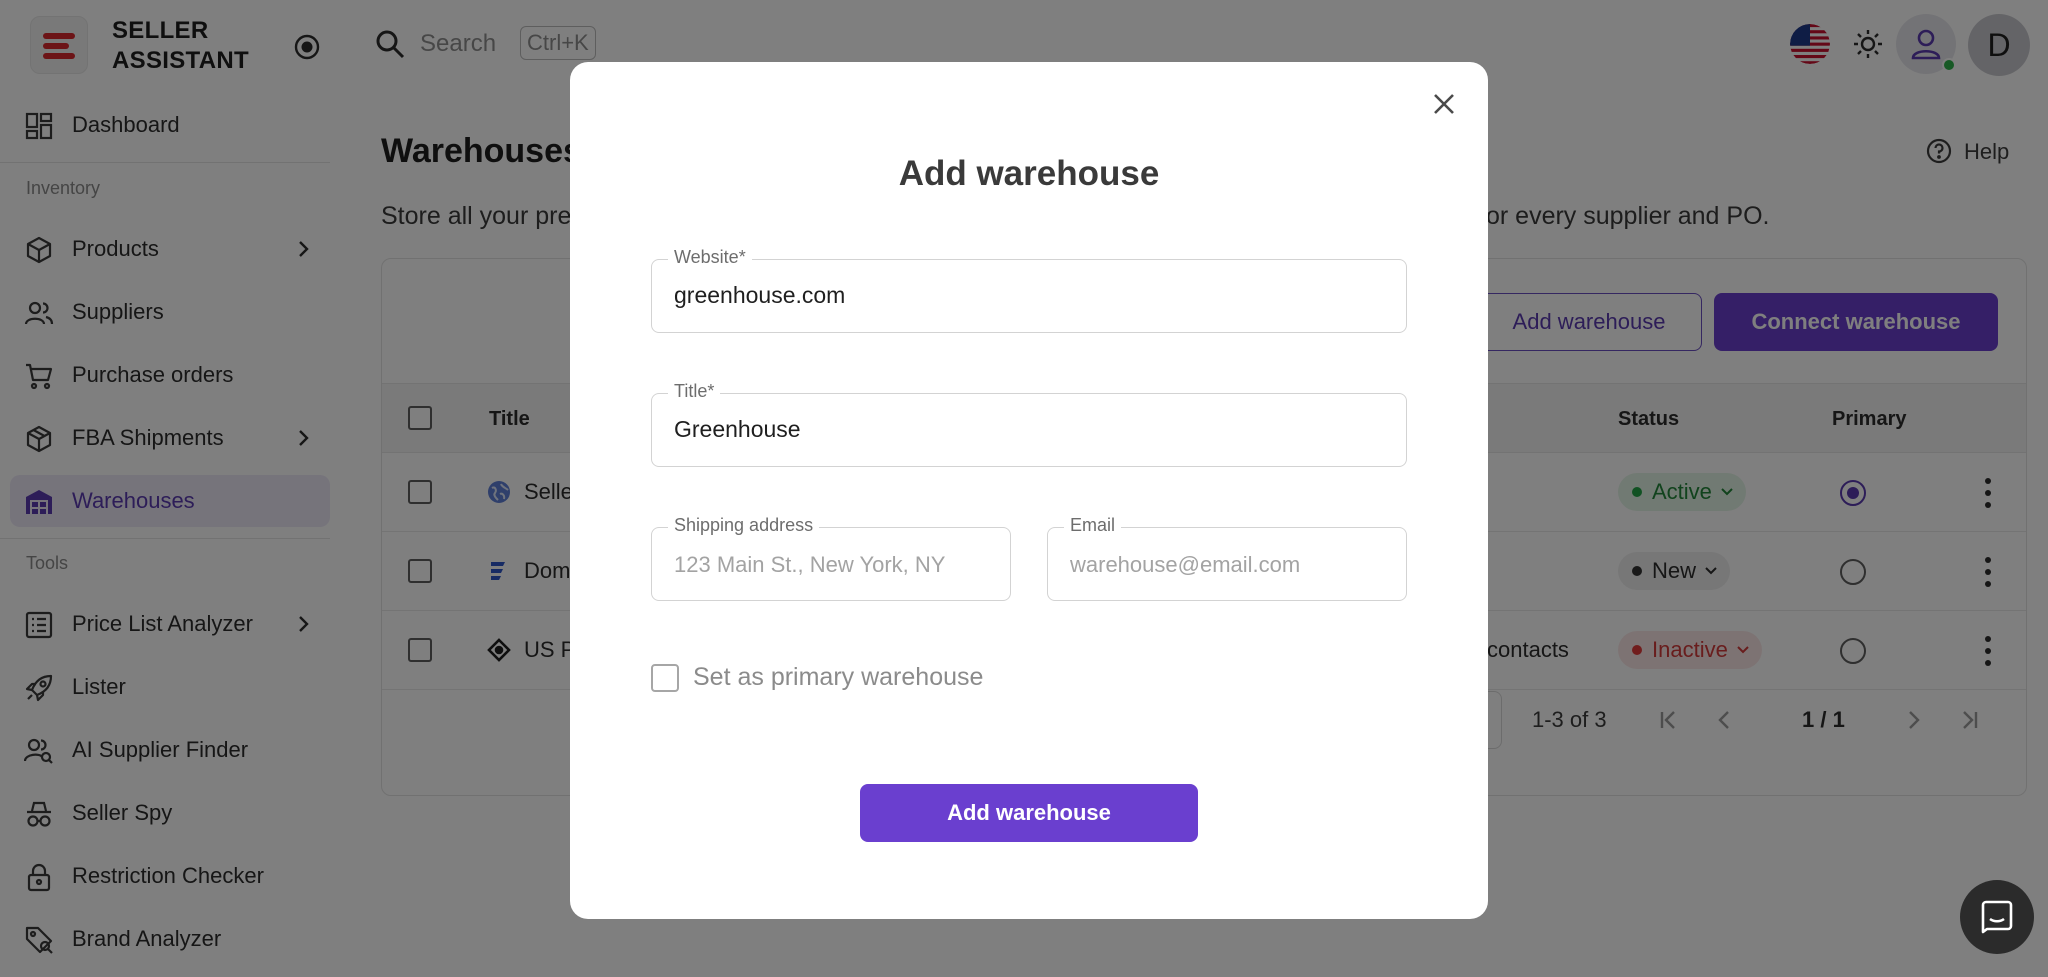 This screenshot has height=977, width=2048. What do you see at coordinates (1029, 290) in the screenshot?
I see `website-field: Website* greenhouse.com` at bounding box center [1029, 290].